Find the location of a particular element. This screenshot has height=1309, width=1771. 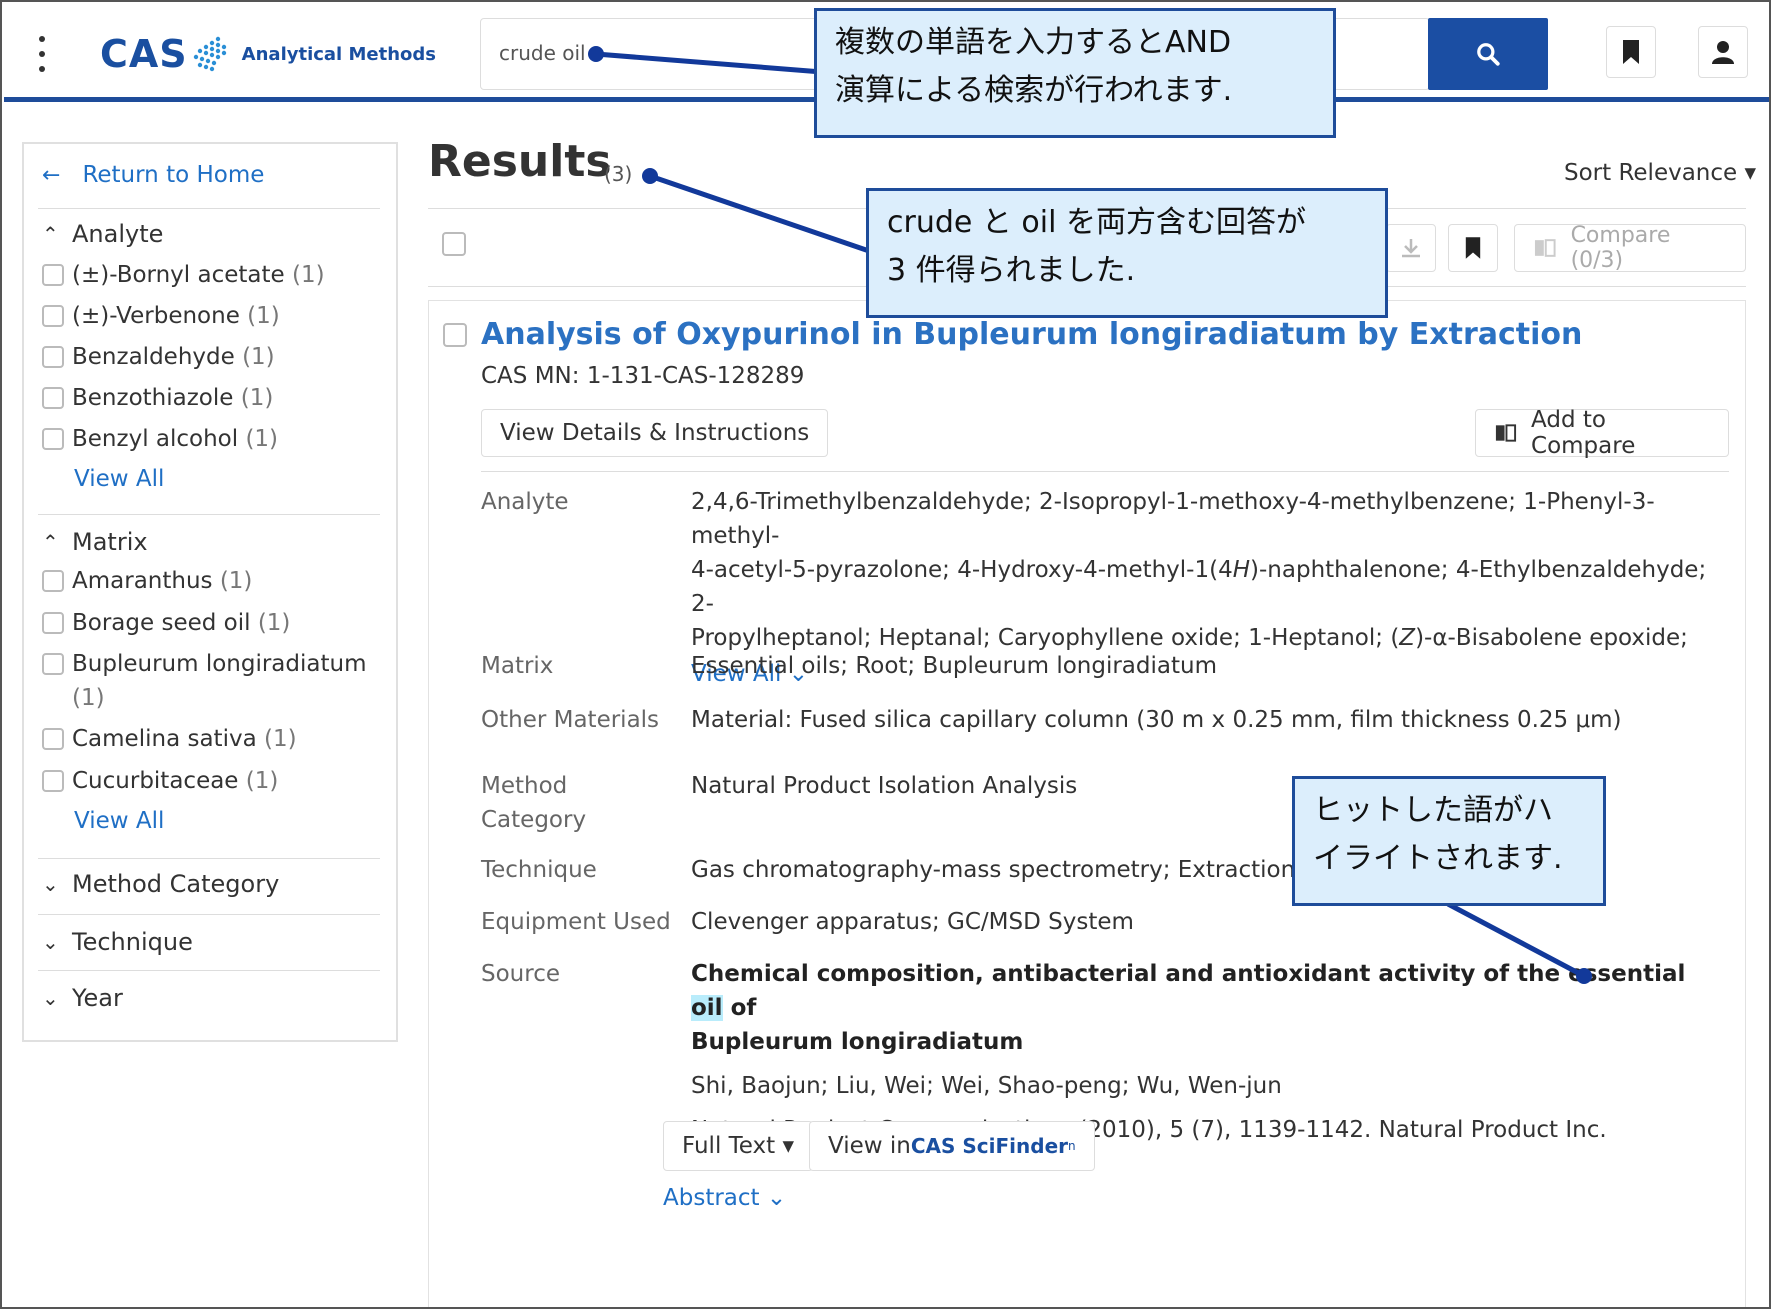

callout-search-and: 複数の単語を入力するとAND 演算による検索が行われます. is located at coordinates (1075, 73).